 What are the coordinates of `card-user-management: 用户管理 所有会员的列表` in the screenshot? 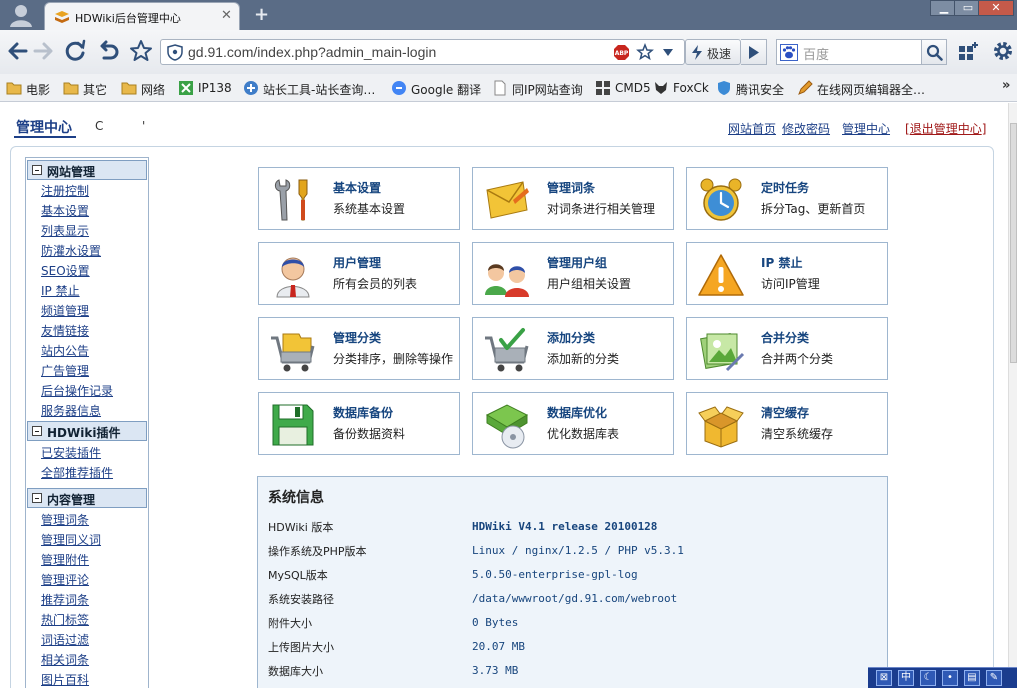 It's located at (359, 273).